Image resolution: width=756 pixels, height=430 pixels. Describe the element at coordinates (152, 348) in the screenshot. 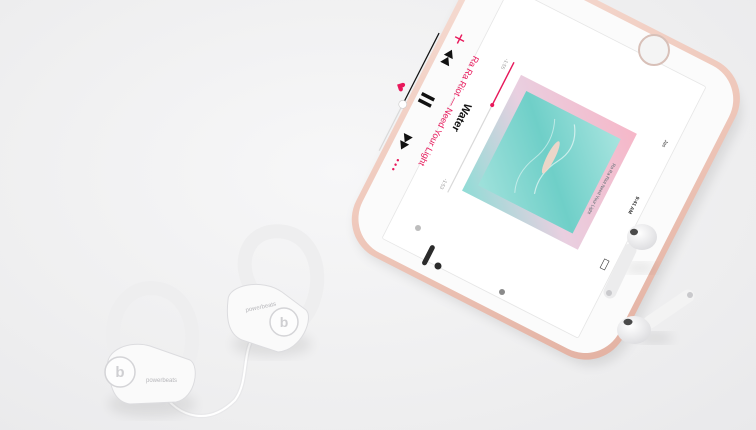

I see `earphone-left: b powerbeats` at that location.